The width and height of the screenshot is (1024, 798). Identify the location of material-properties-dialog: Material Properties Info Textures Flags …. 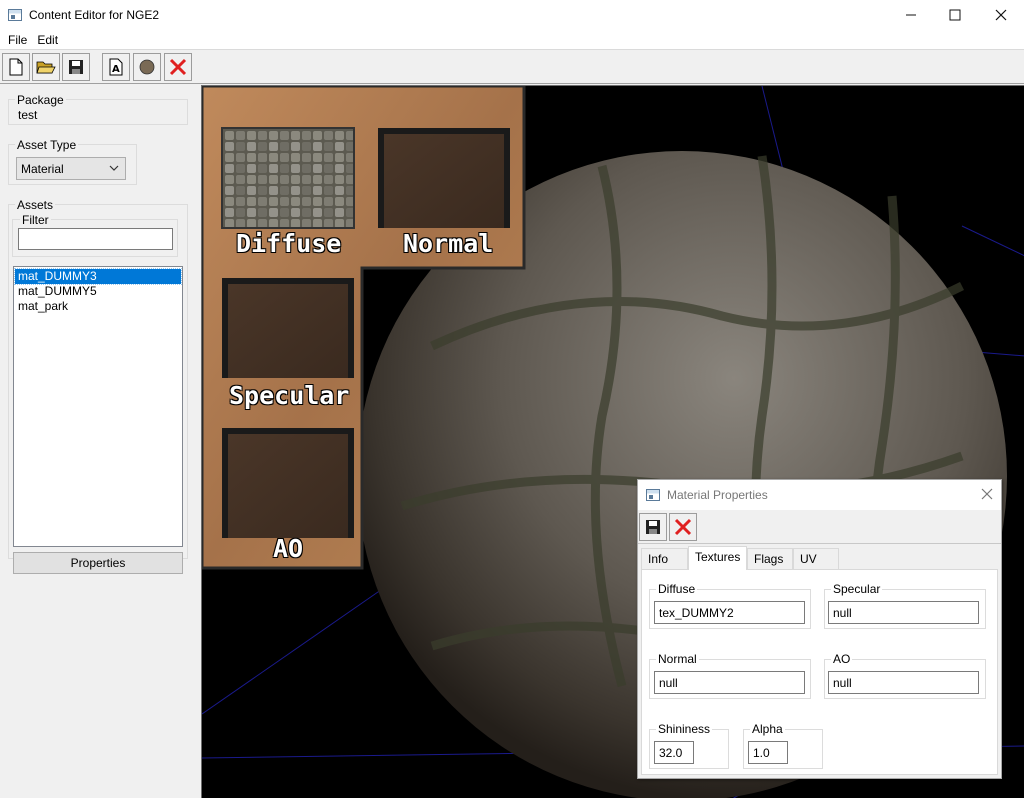
(819, 629).